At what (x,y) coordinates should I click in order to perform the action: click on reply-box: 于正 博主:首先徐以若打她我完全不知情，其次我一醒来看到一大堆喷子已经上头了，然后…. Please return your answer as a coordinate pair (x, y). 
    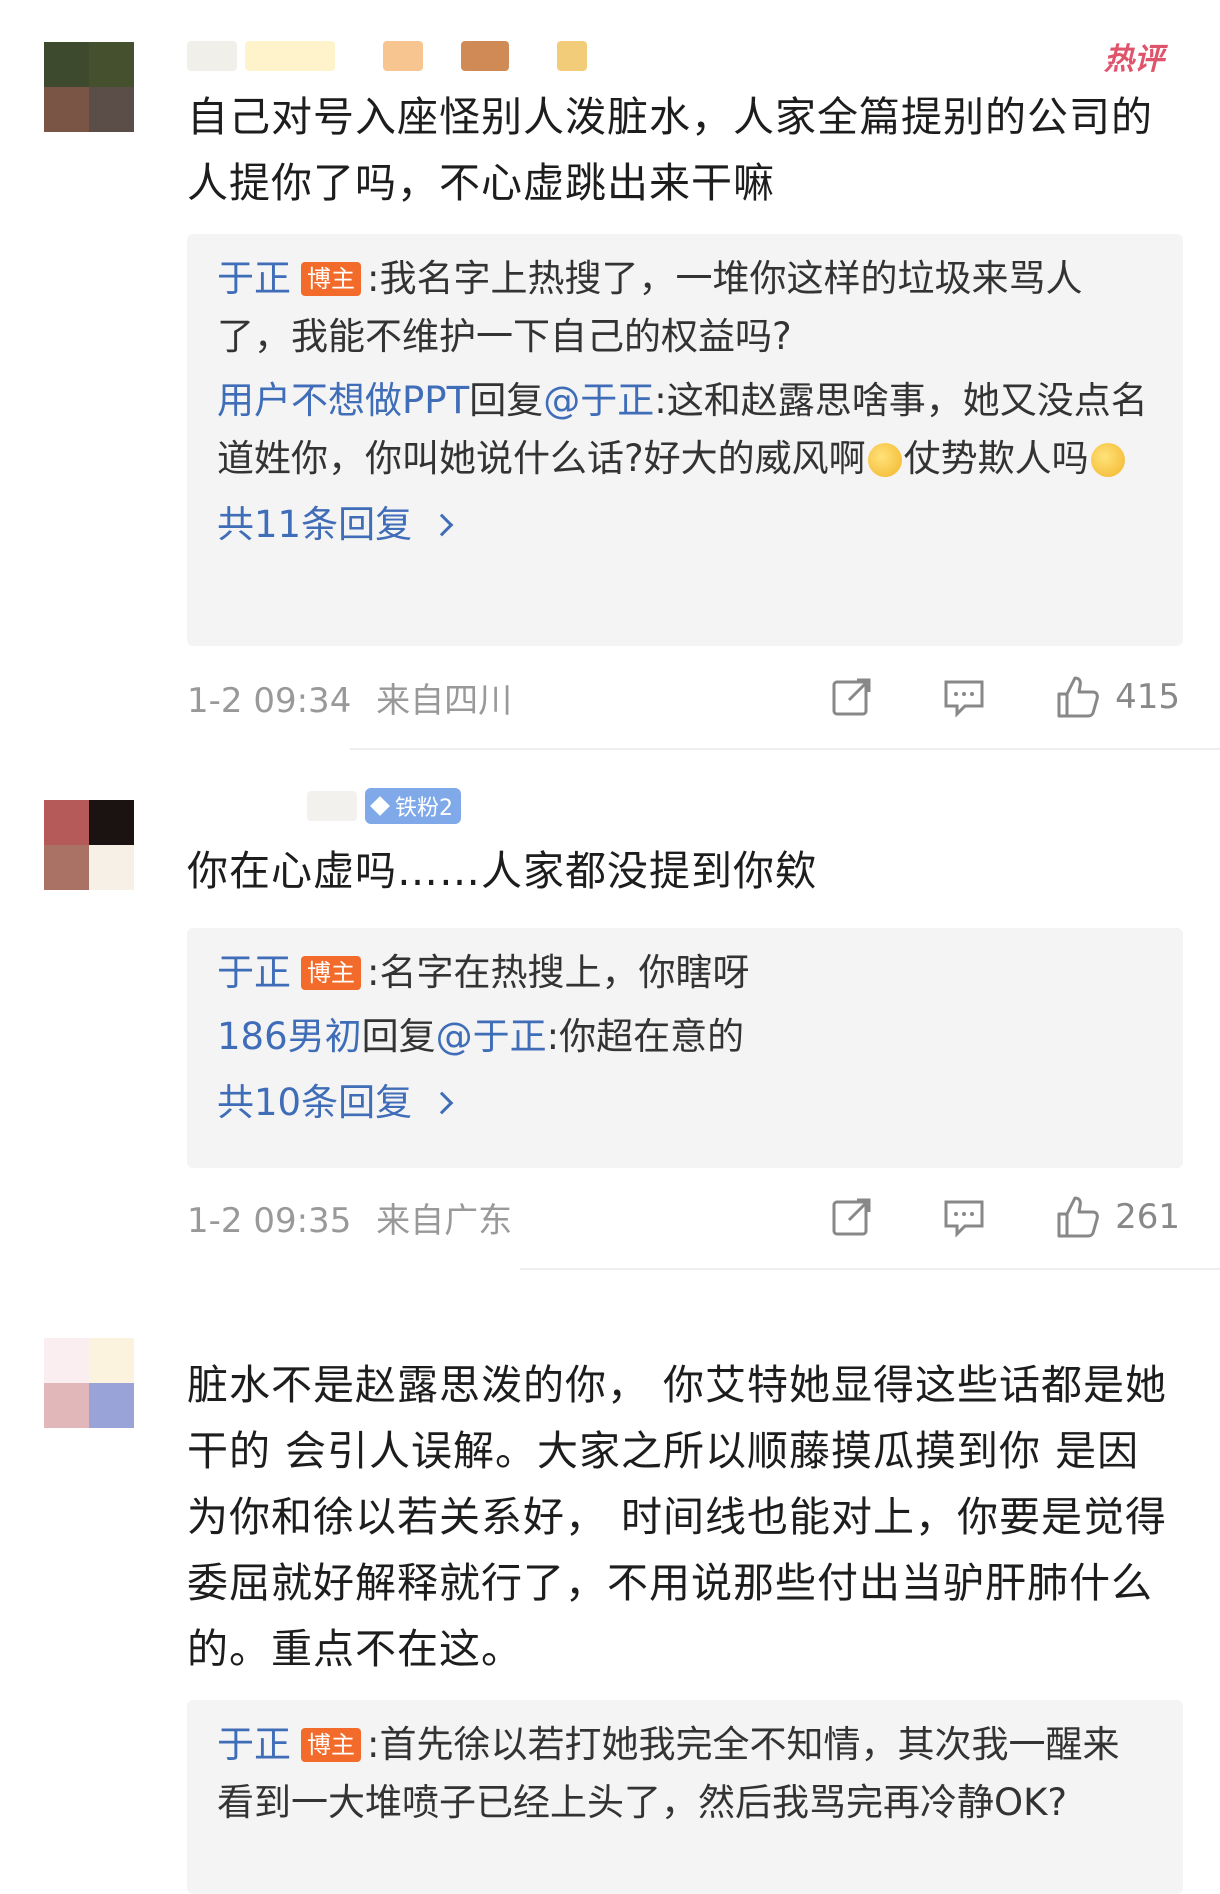
    Looking at the image, I should click on (685, 1797).